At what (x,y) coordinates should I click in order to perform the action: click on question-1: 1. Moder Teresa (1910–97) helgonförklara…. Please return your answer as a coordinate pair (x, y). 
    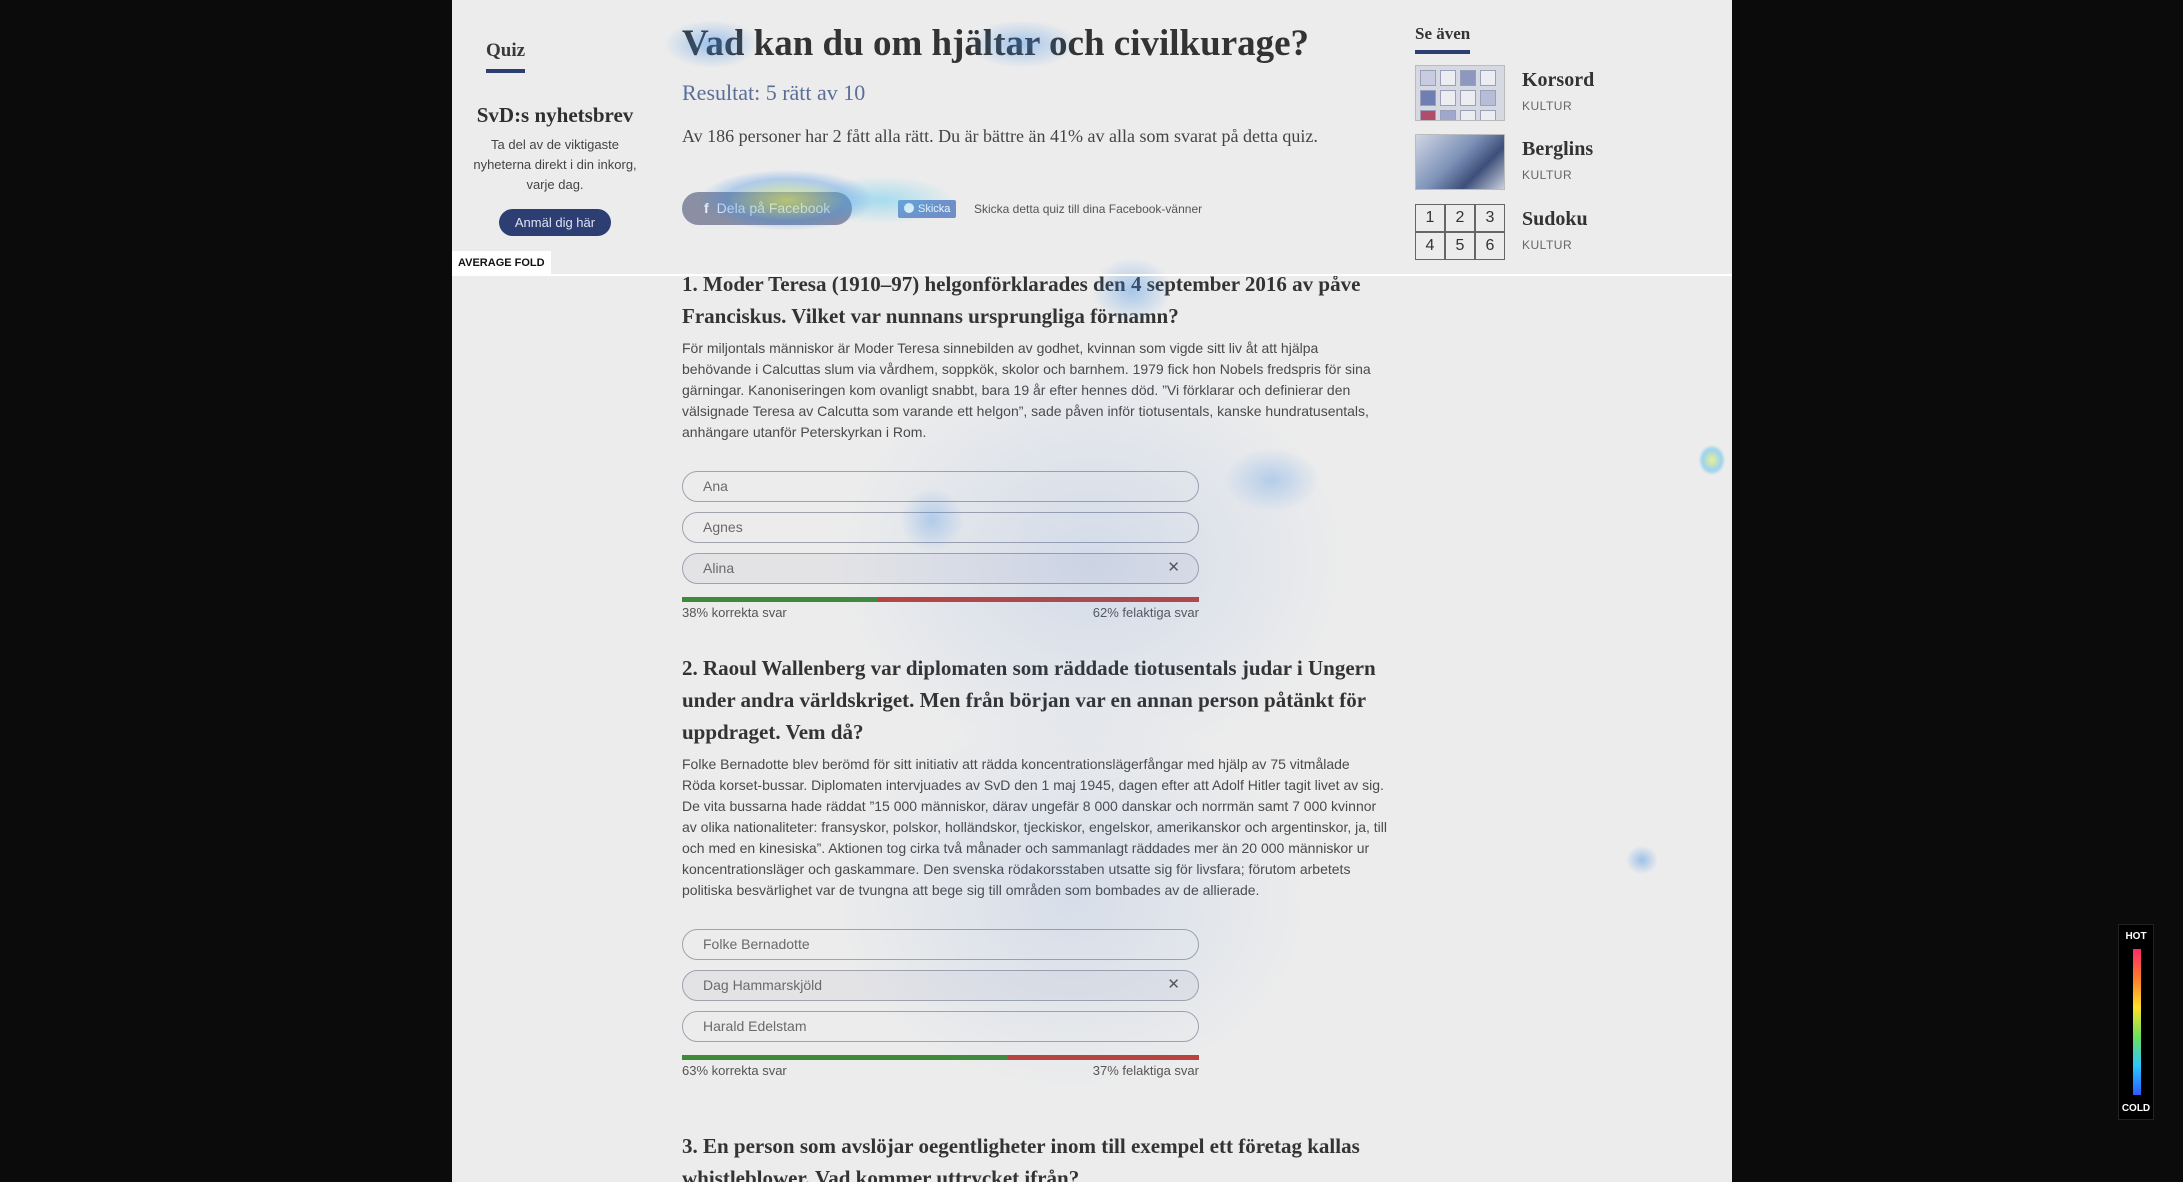
    Looking at the image, I should click on (1034, 446).